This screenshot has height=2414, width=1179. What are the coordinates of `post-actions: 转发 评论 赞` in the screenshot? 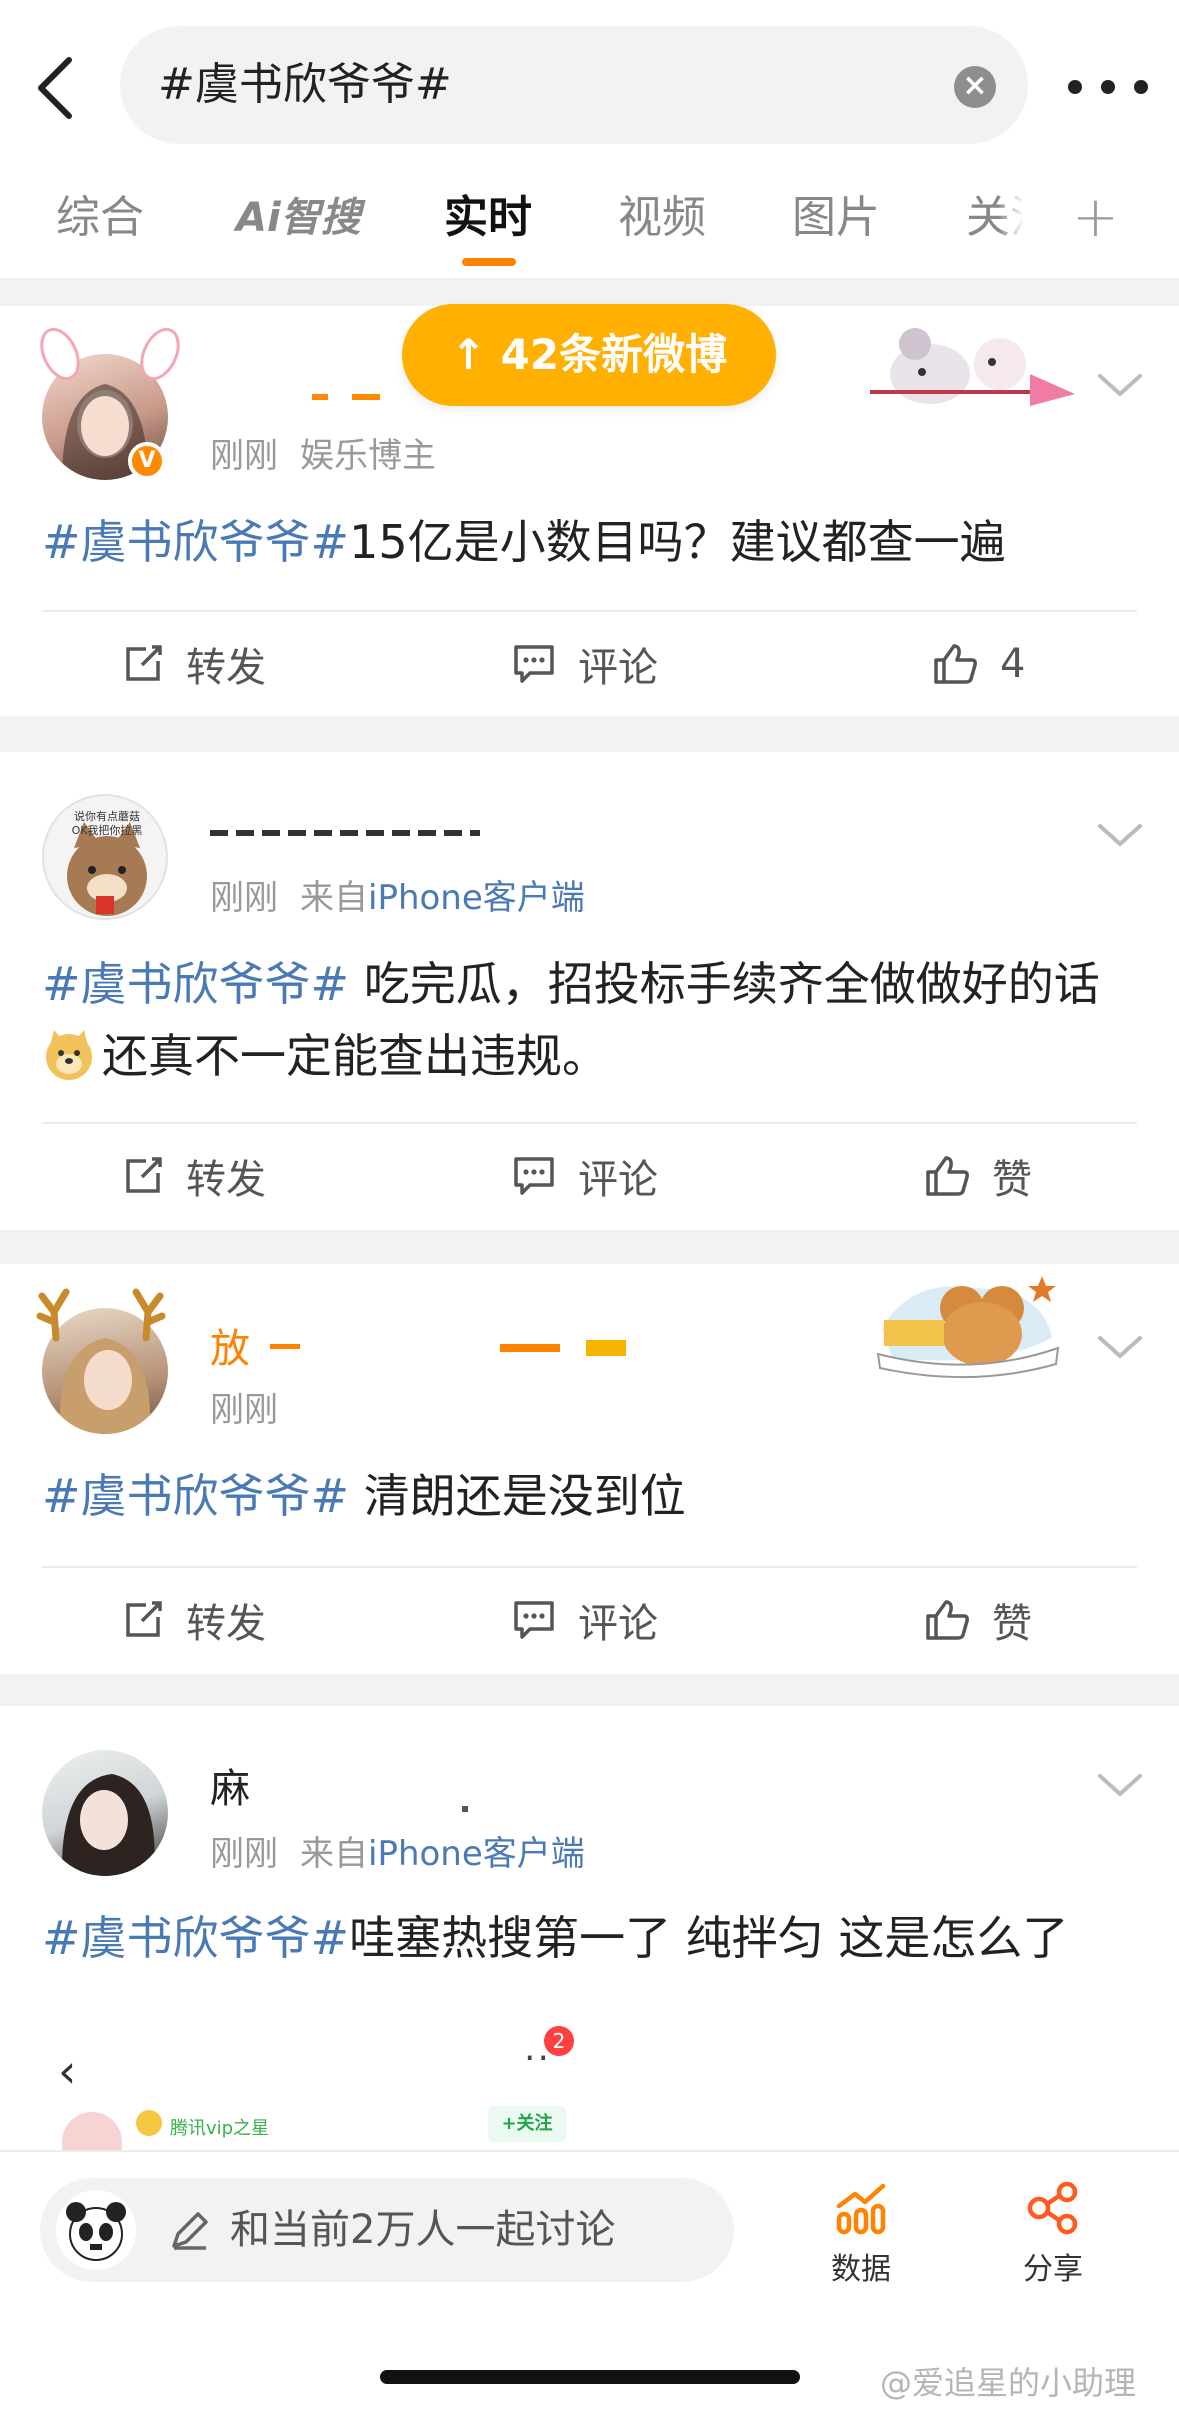 It's located at (589, 1620).